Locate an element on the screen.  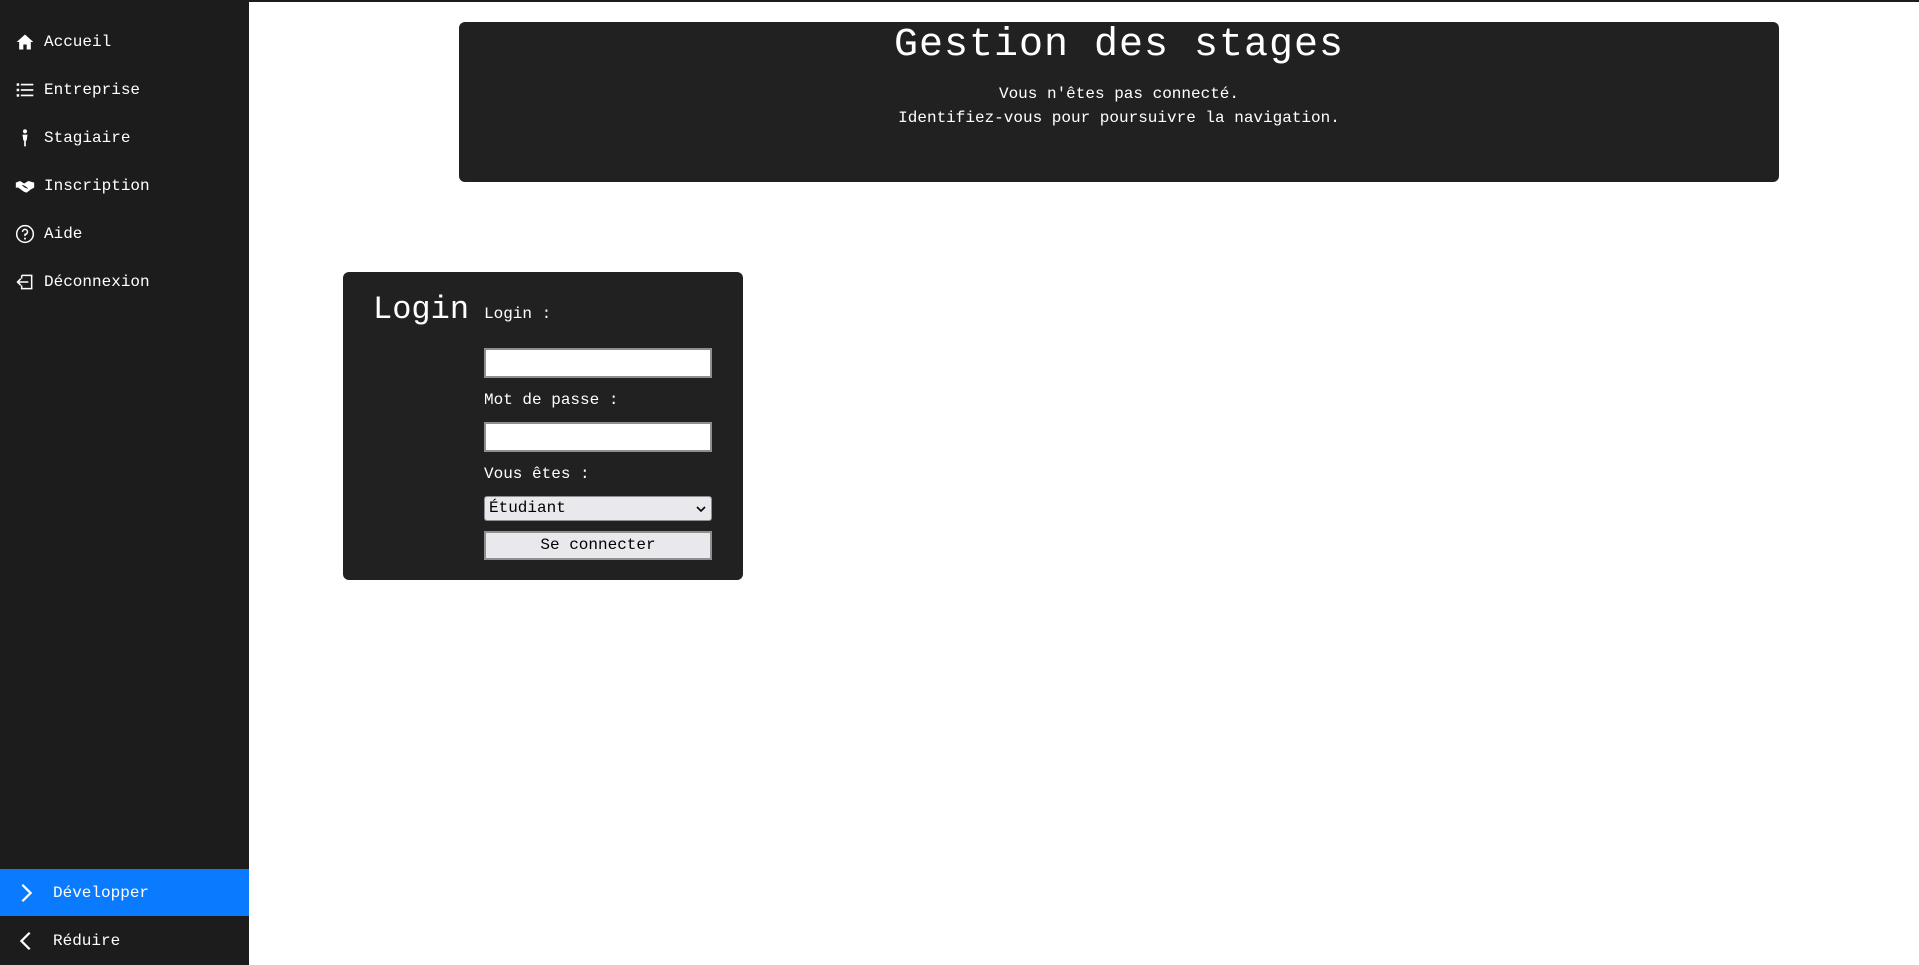
person-icon is located at coordinates (25, 138).